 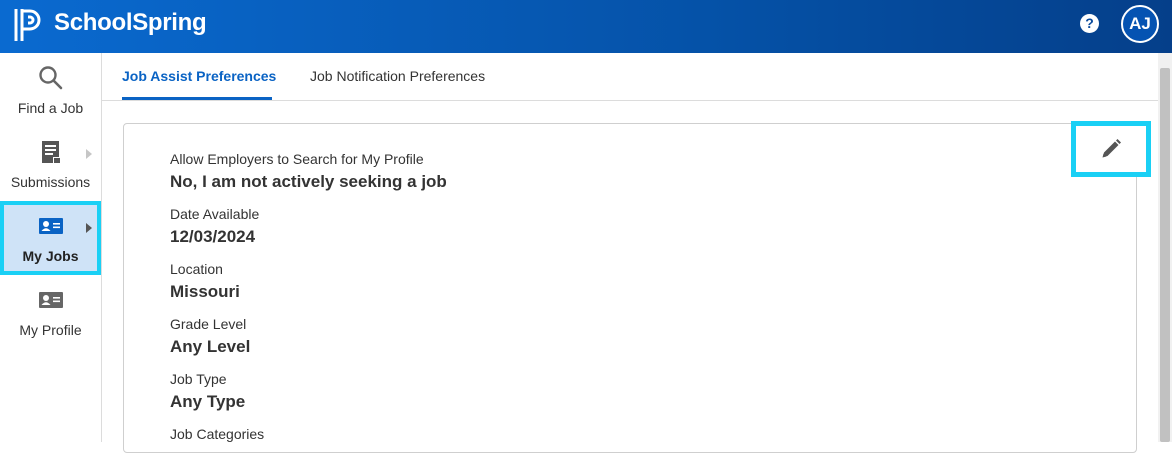 I want to click on field-label-grade-level: Grade Level, so click(x=208, y=324).